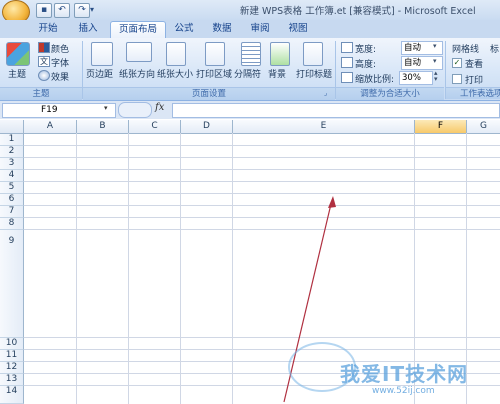 This screenshot has height=404, width=500. I want to click on formula-expand-icon, so click(135, 110).